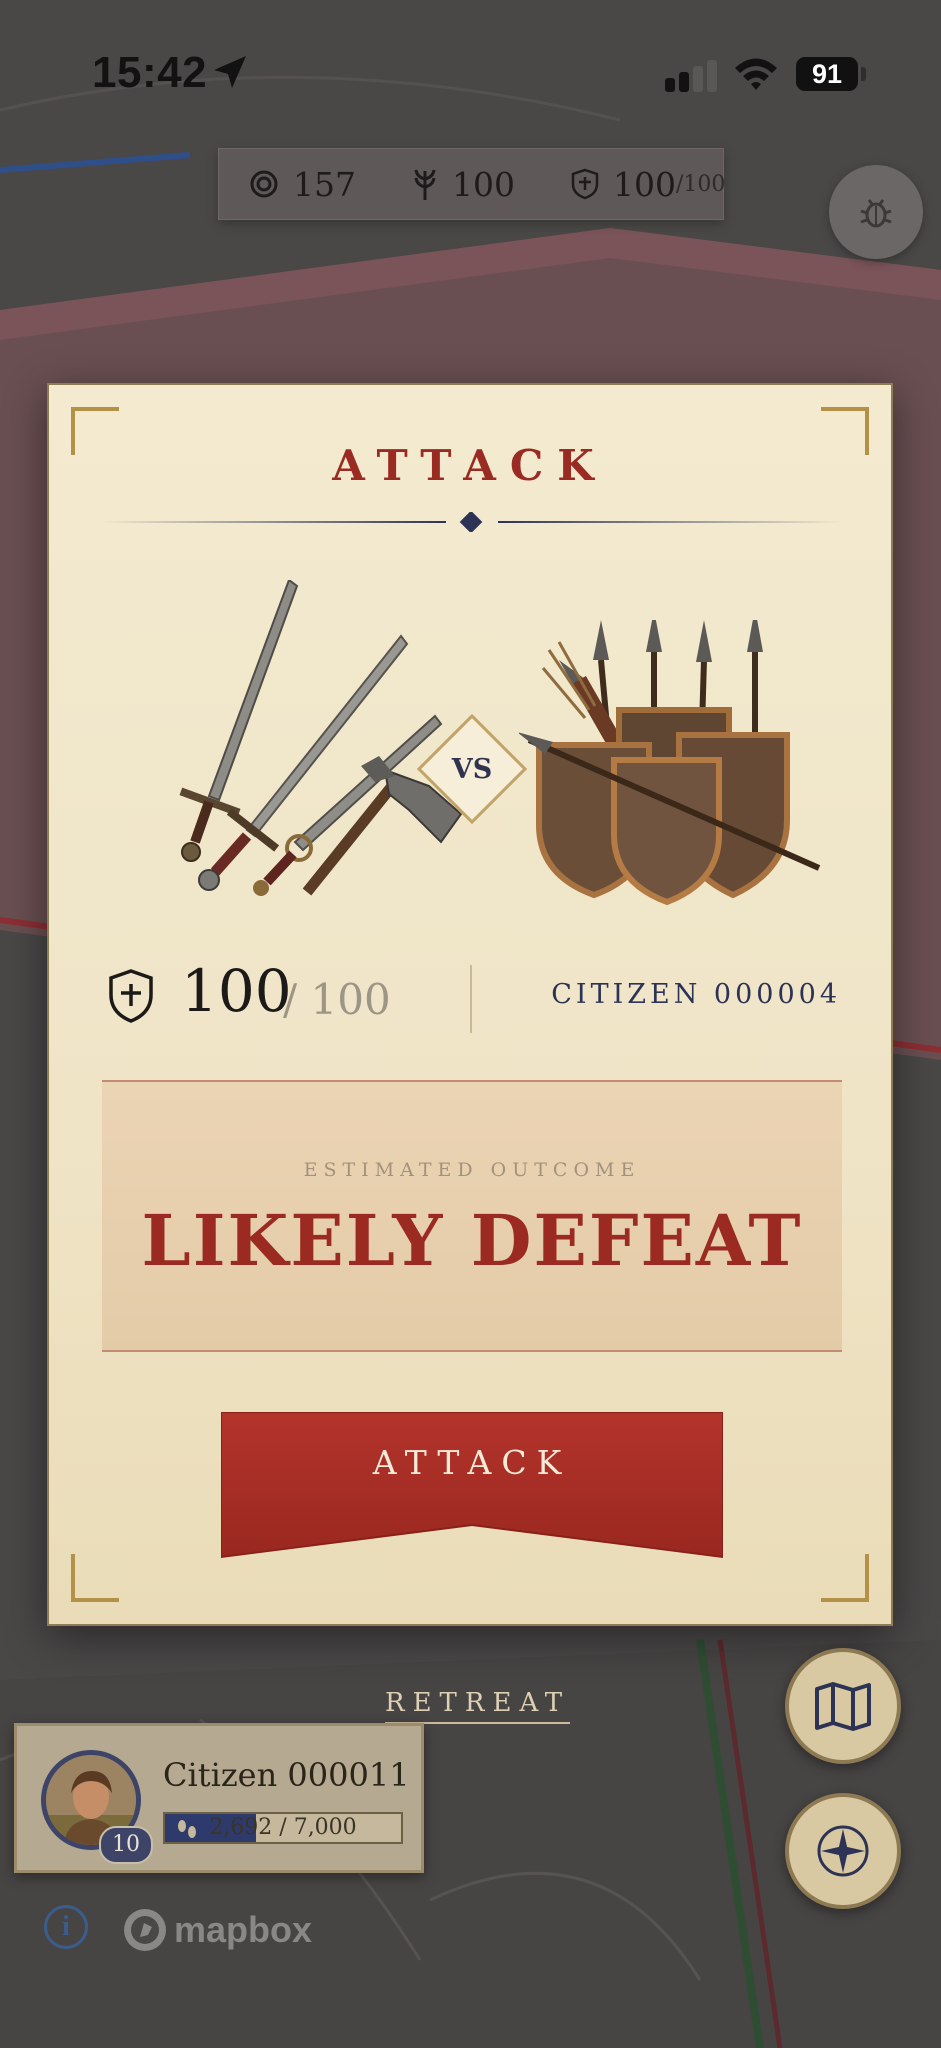 This screenshot has width=941, height=2048. I want to click on xp-bar: 2,692 / 7,000, so click(283, 1828).